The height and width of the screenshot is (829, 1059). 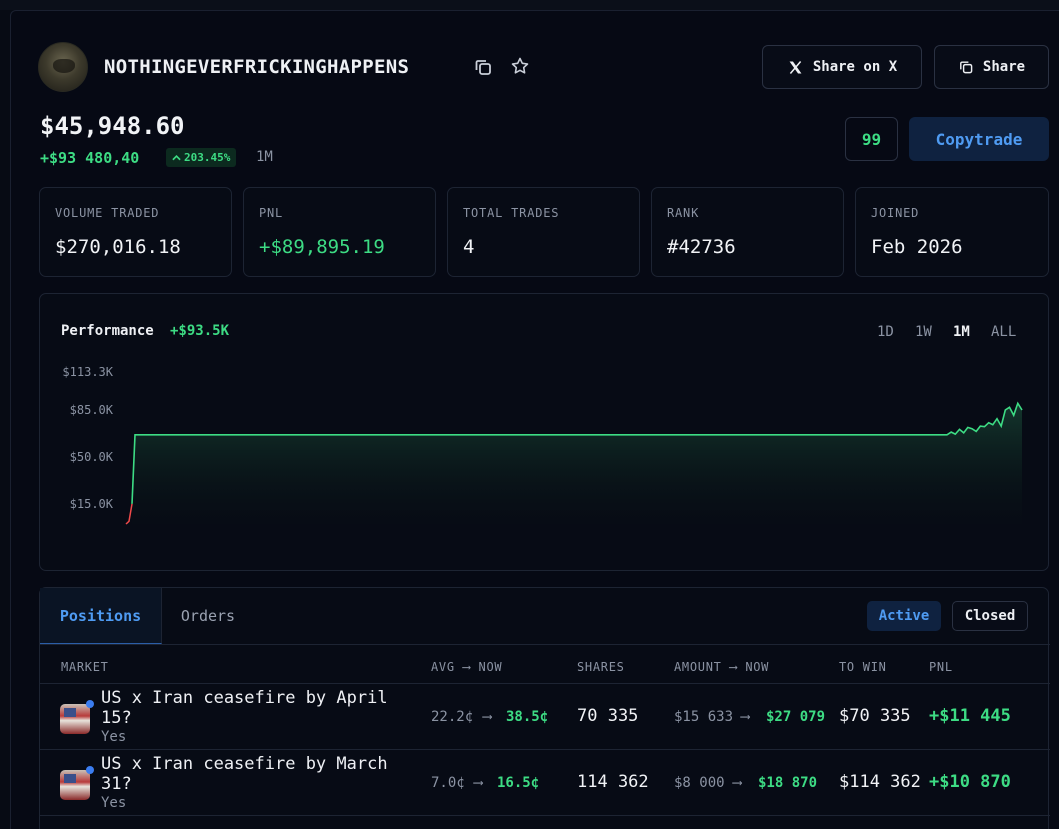 What do you see at coordinates (256, 708) in the screenshot?
I see `market-title: US x Iran ceasefire by April 15?` at bounding box center [256, 708].